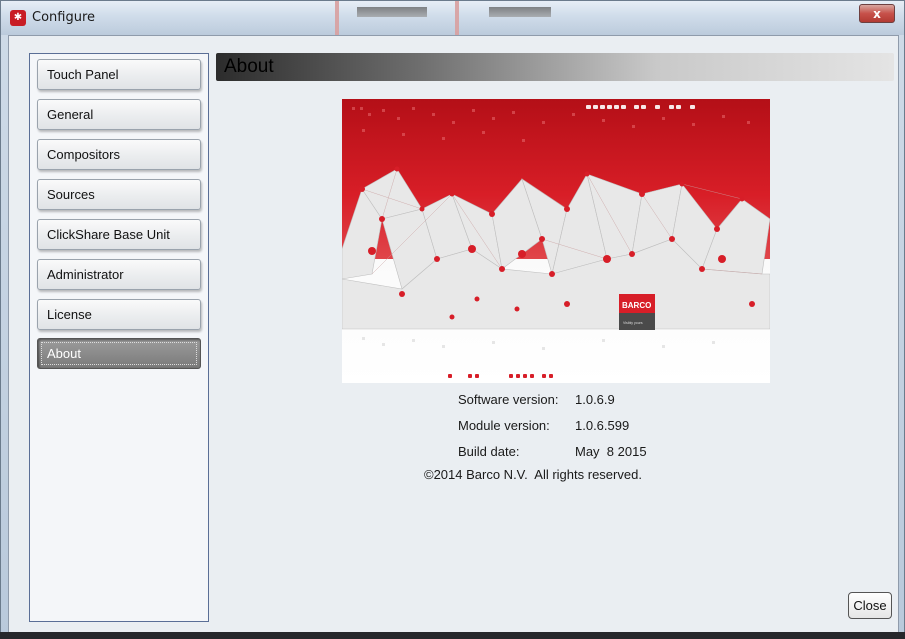 This screenshot has height=639, width=905. I want to click on close-icon: x, so click(877, 14).